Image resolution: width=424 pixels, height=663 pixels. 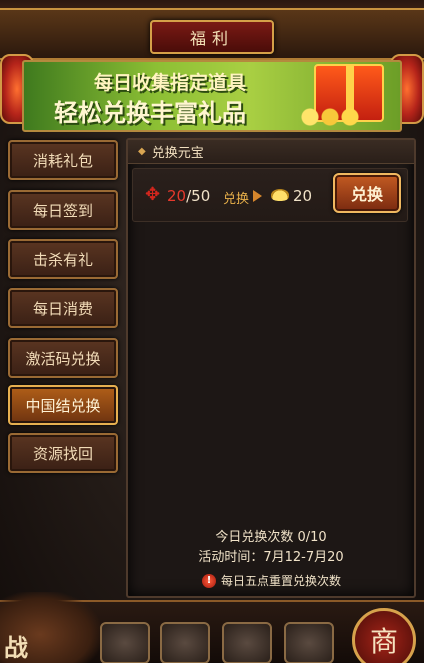 I want to click on book-icon, so click(x=185, y=642).